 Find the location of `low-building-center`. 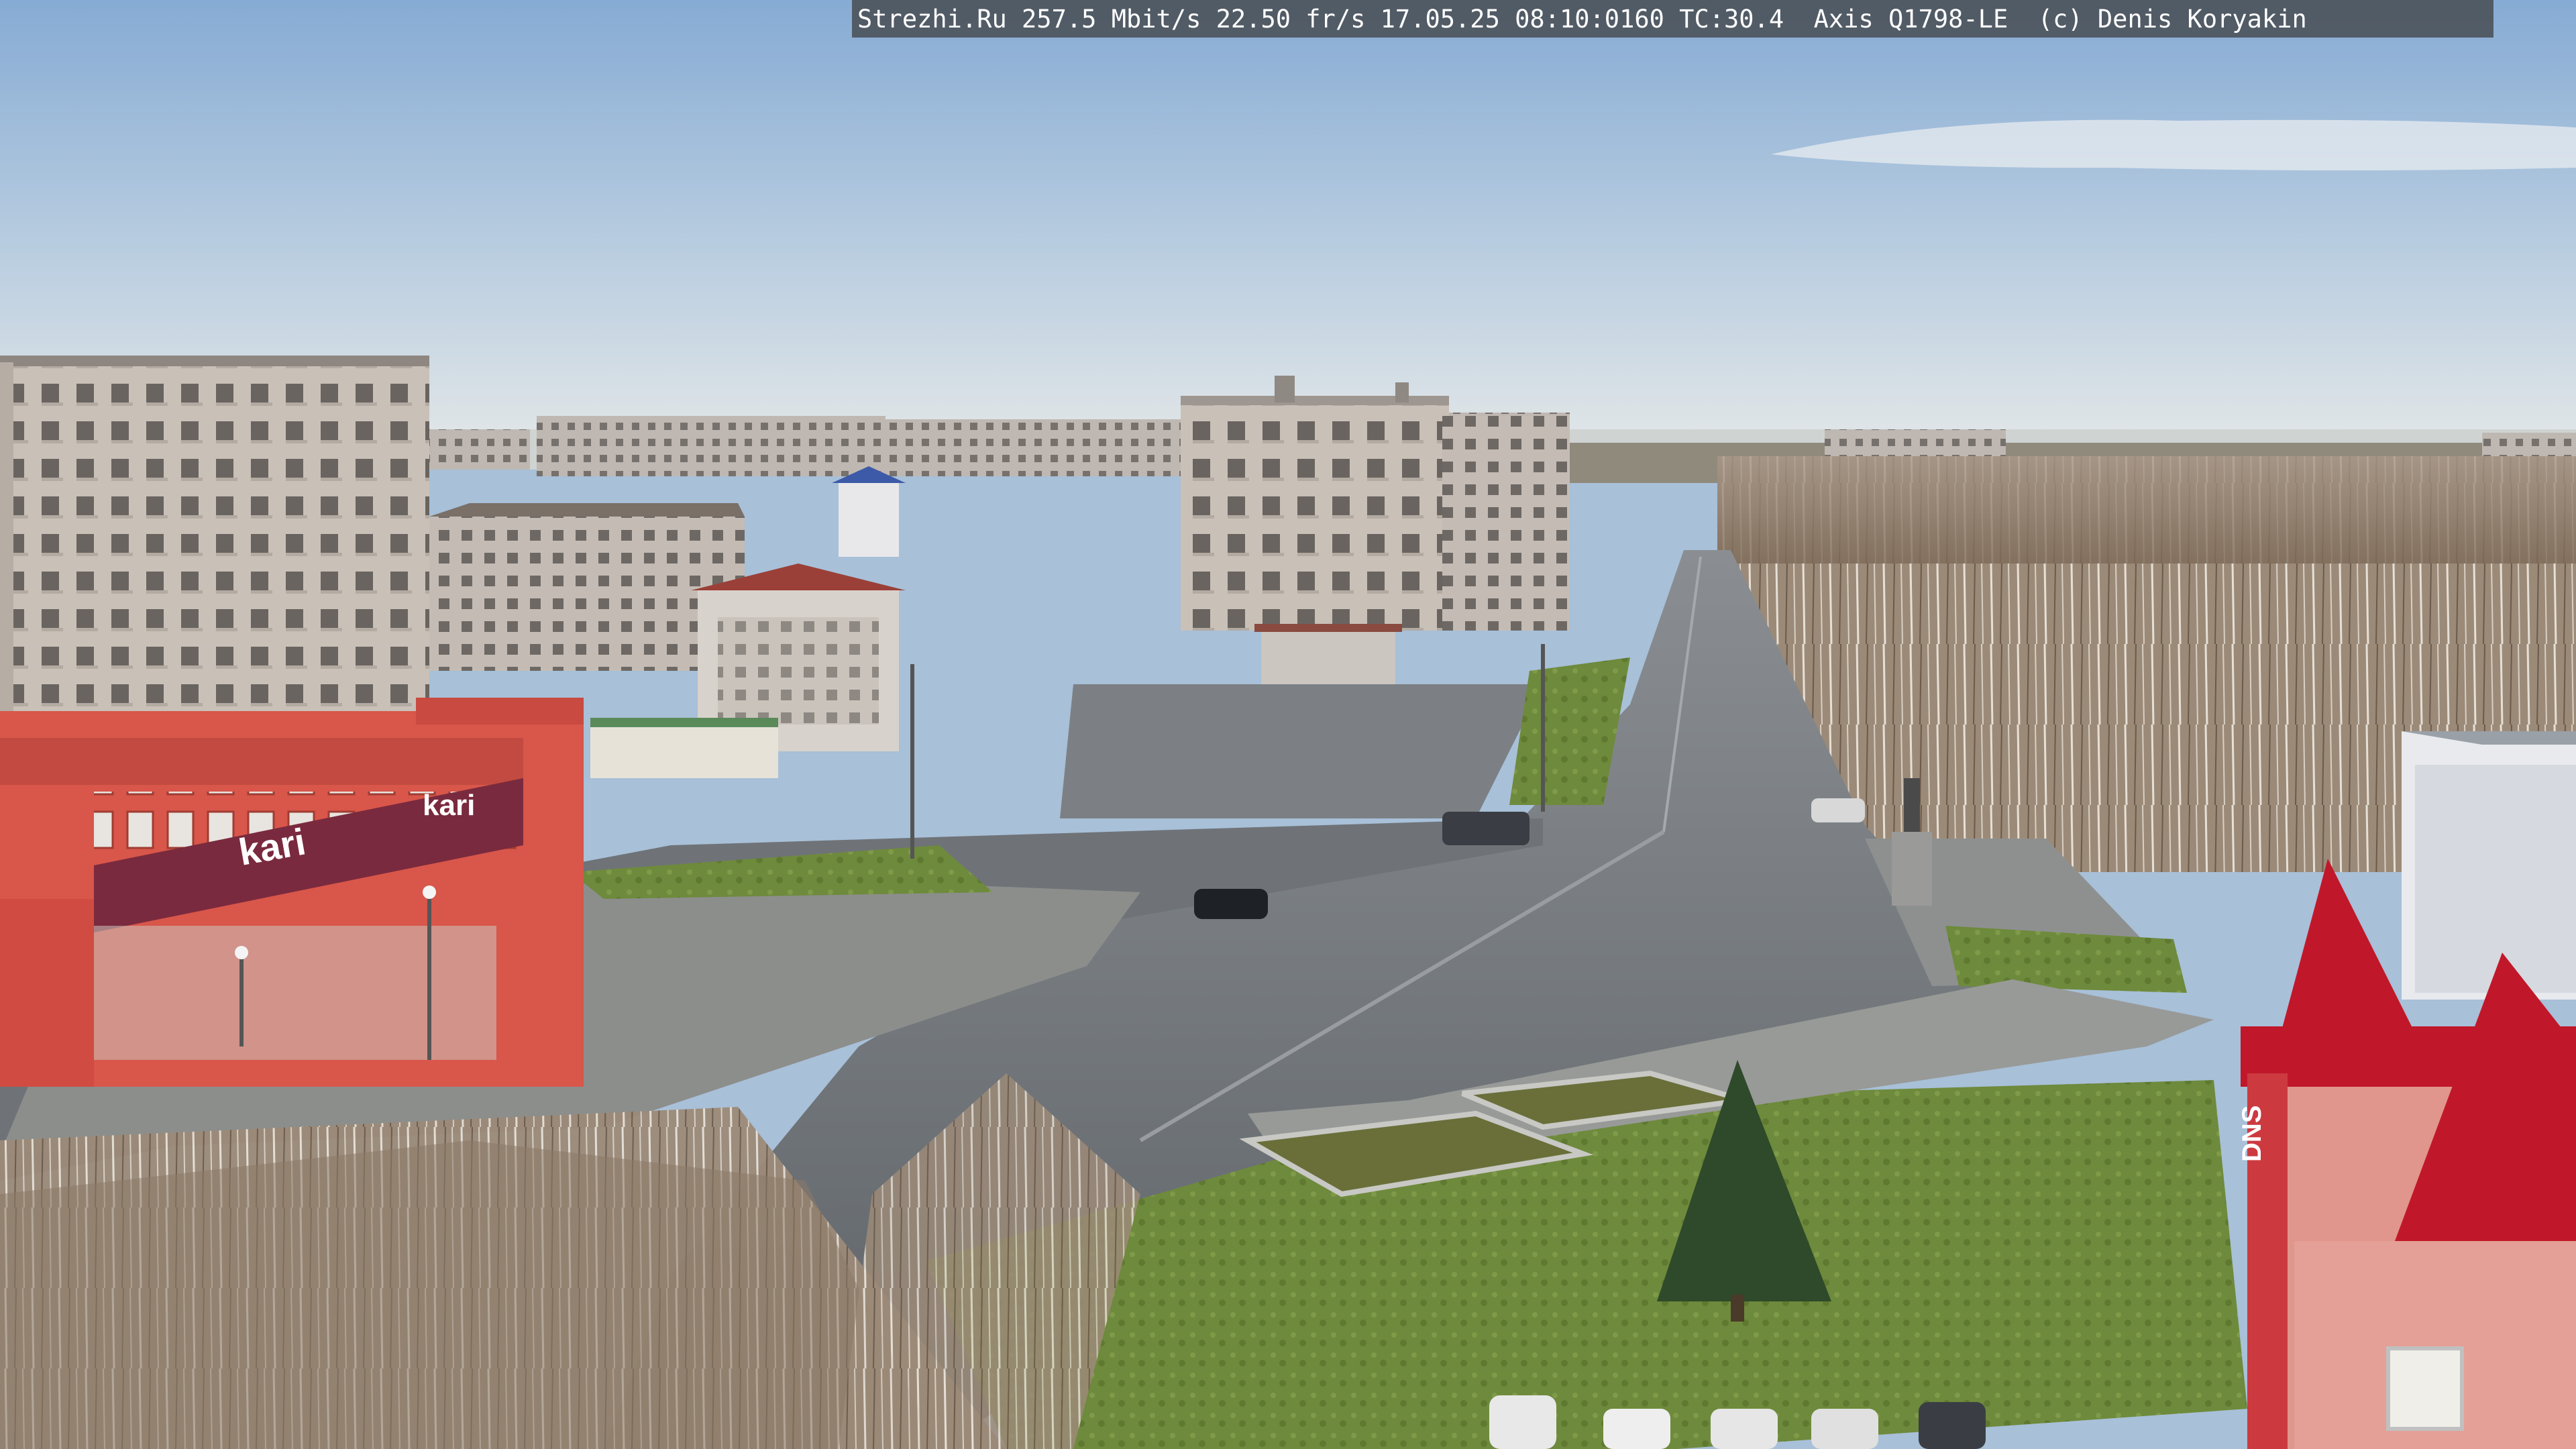

low-building-center is located at coordinates (1328, 657).